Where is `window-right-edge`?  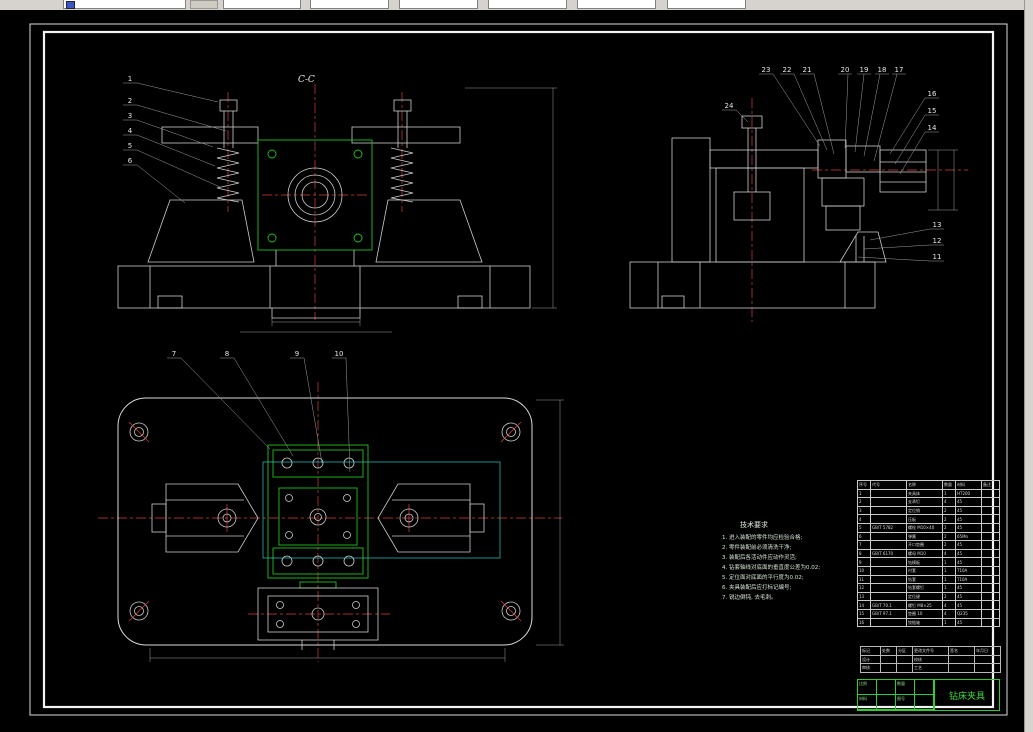
window-right-edge is located at coordinates (1028, 366).